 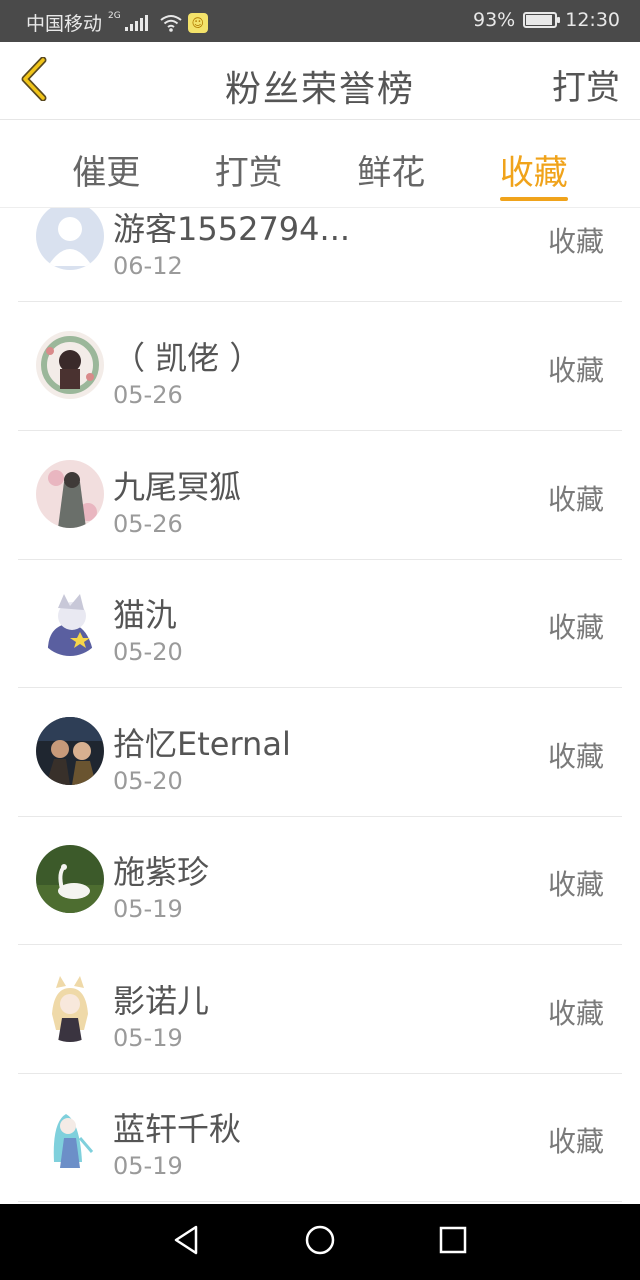 I want to click on user-name: 施紫珍, so click(x=161, y=872).